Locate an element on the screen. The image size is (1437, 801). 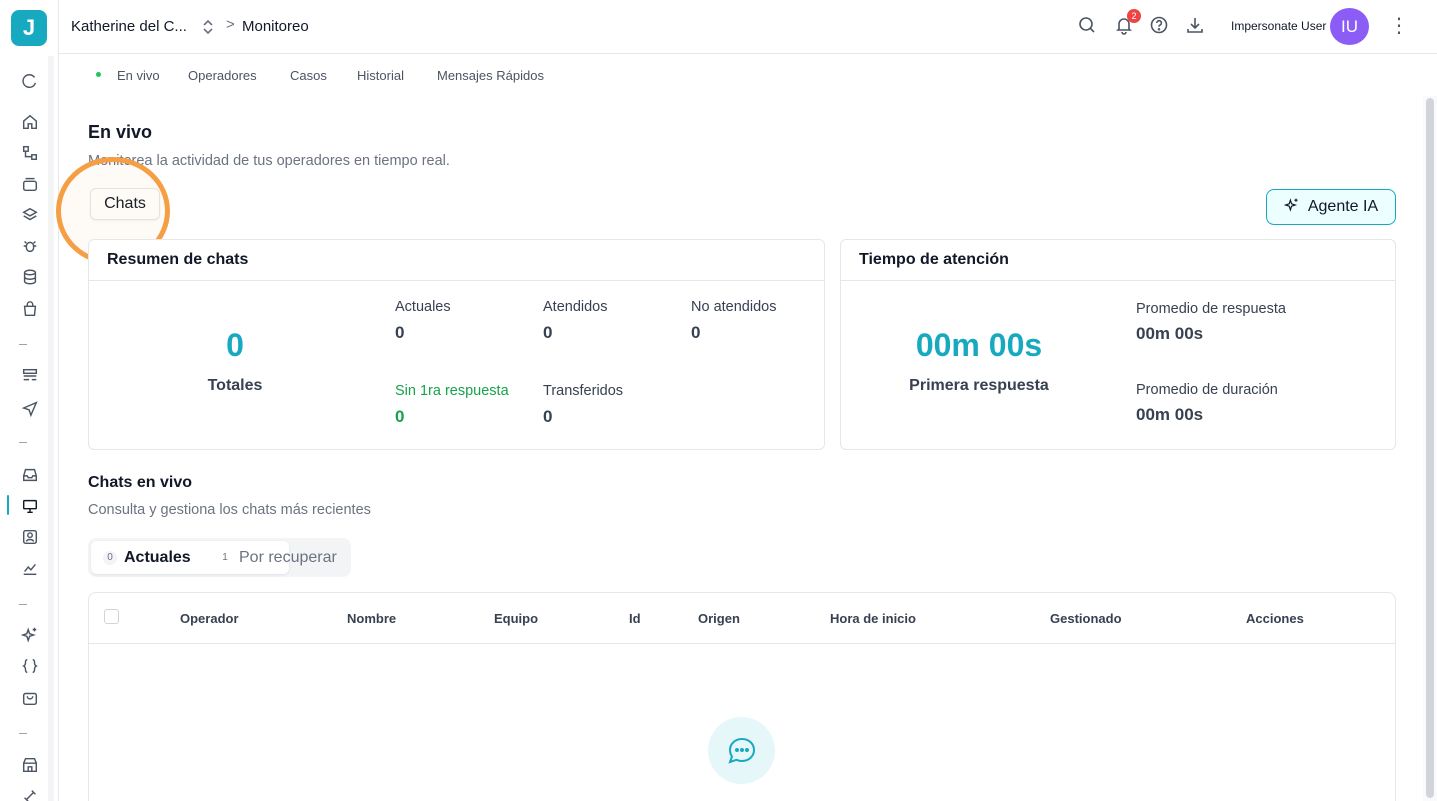
flow-icon is located at coordinates (30, 153).